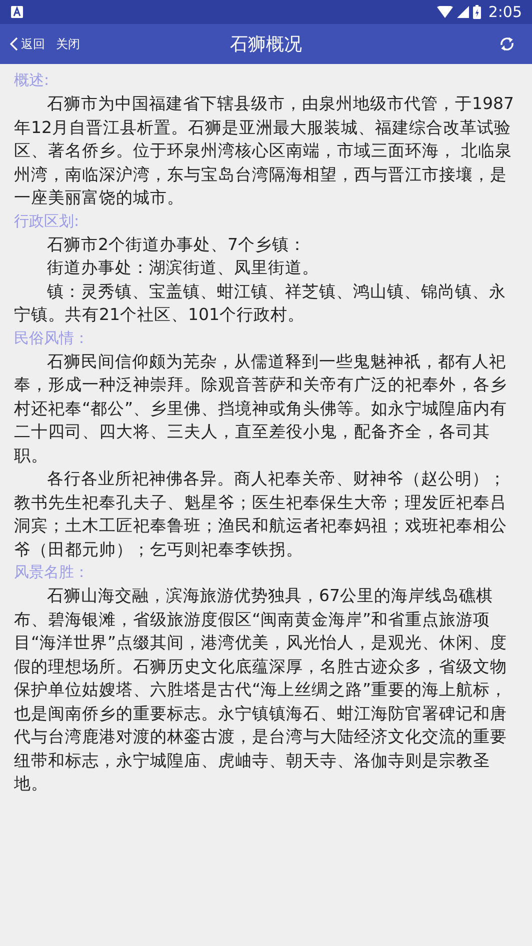 The width and height of the screenshot is (532, 946). I want to click on signal-icon, so click(463, 12).